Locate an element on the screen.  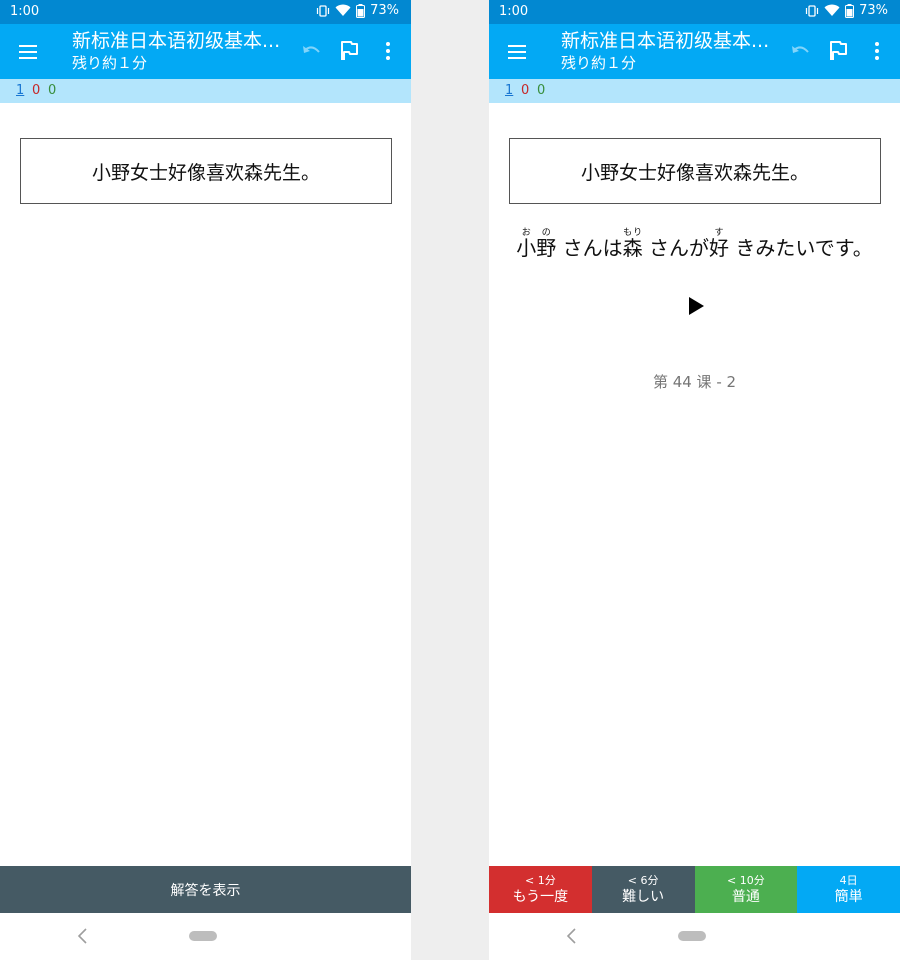
ease-easy-button: 4日 簡単 is located at coordinates (848, 889).